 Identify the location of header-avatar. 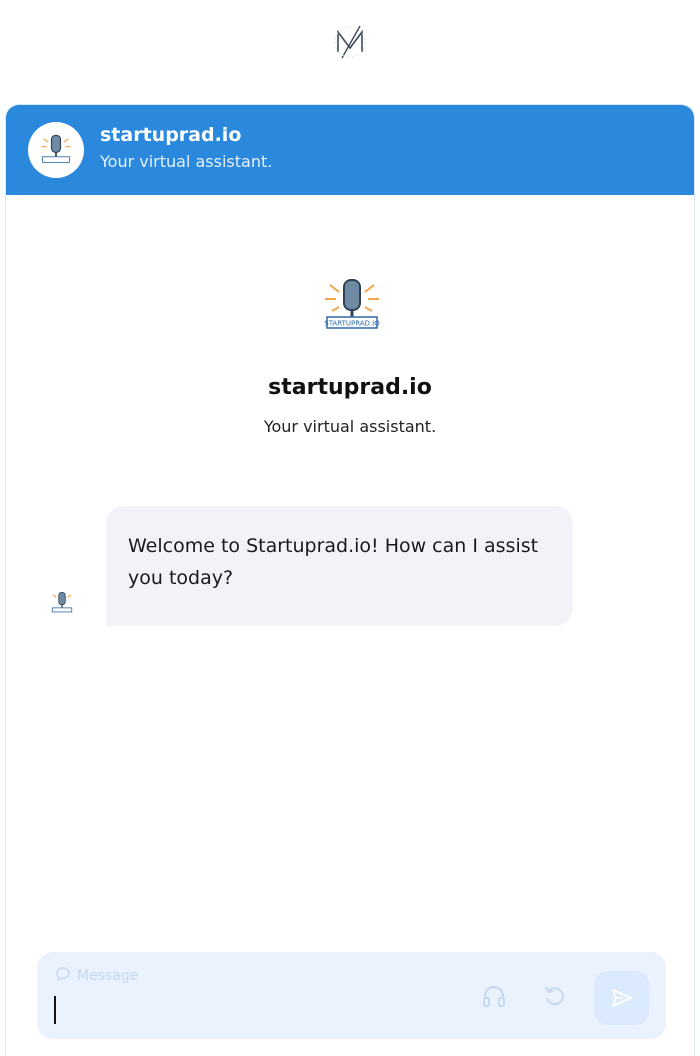
(56, 150).